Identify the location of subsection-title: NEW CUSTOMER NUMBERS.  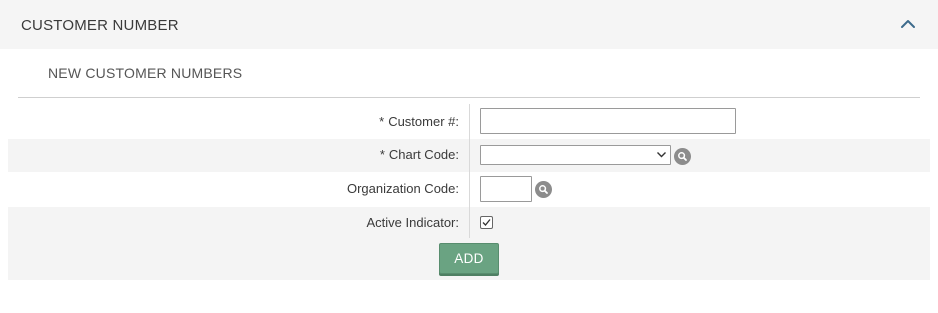
(145, 73).